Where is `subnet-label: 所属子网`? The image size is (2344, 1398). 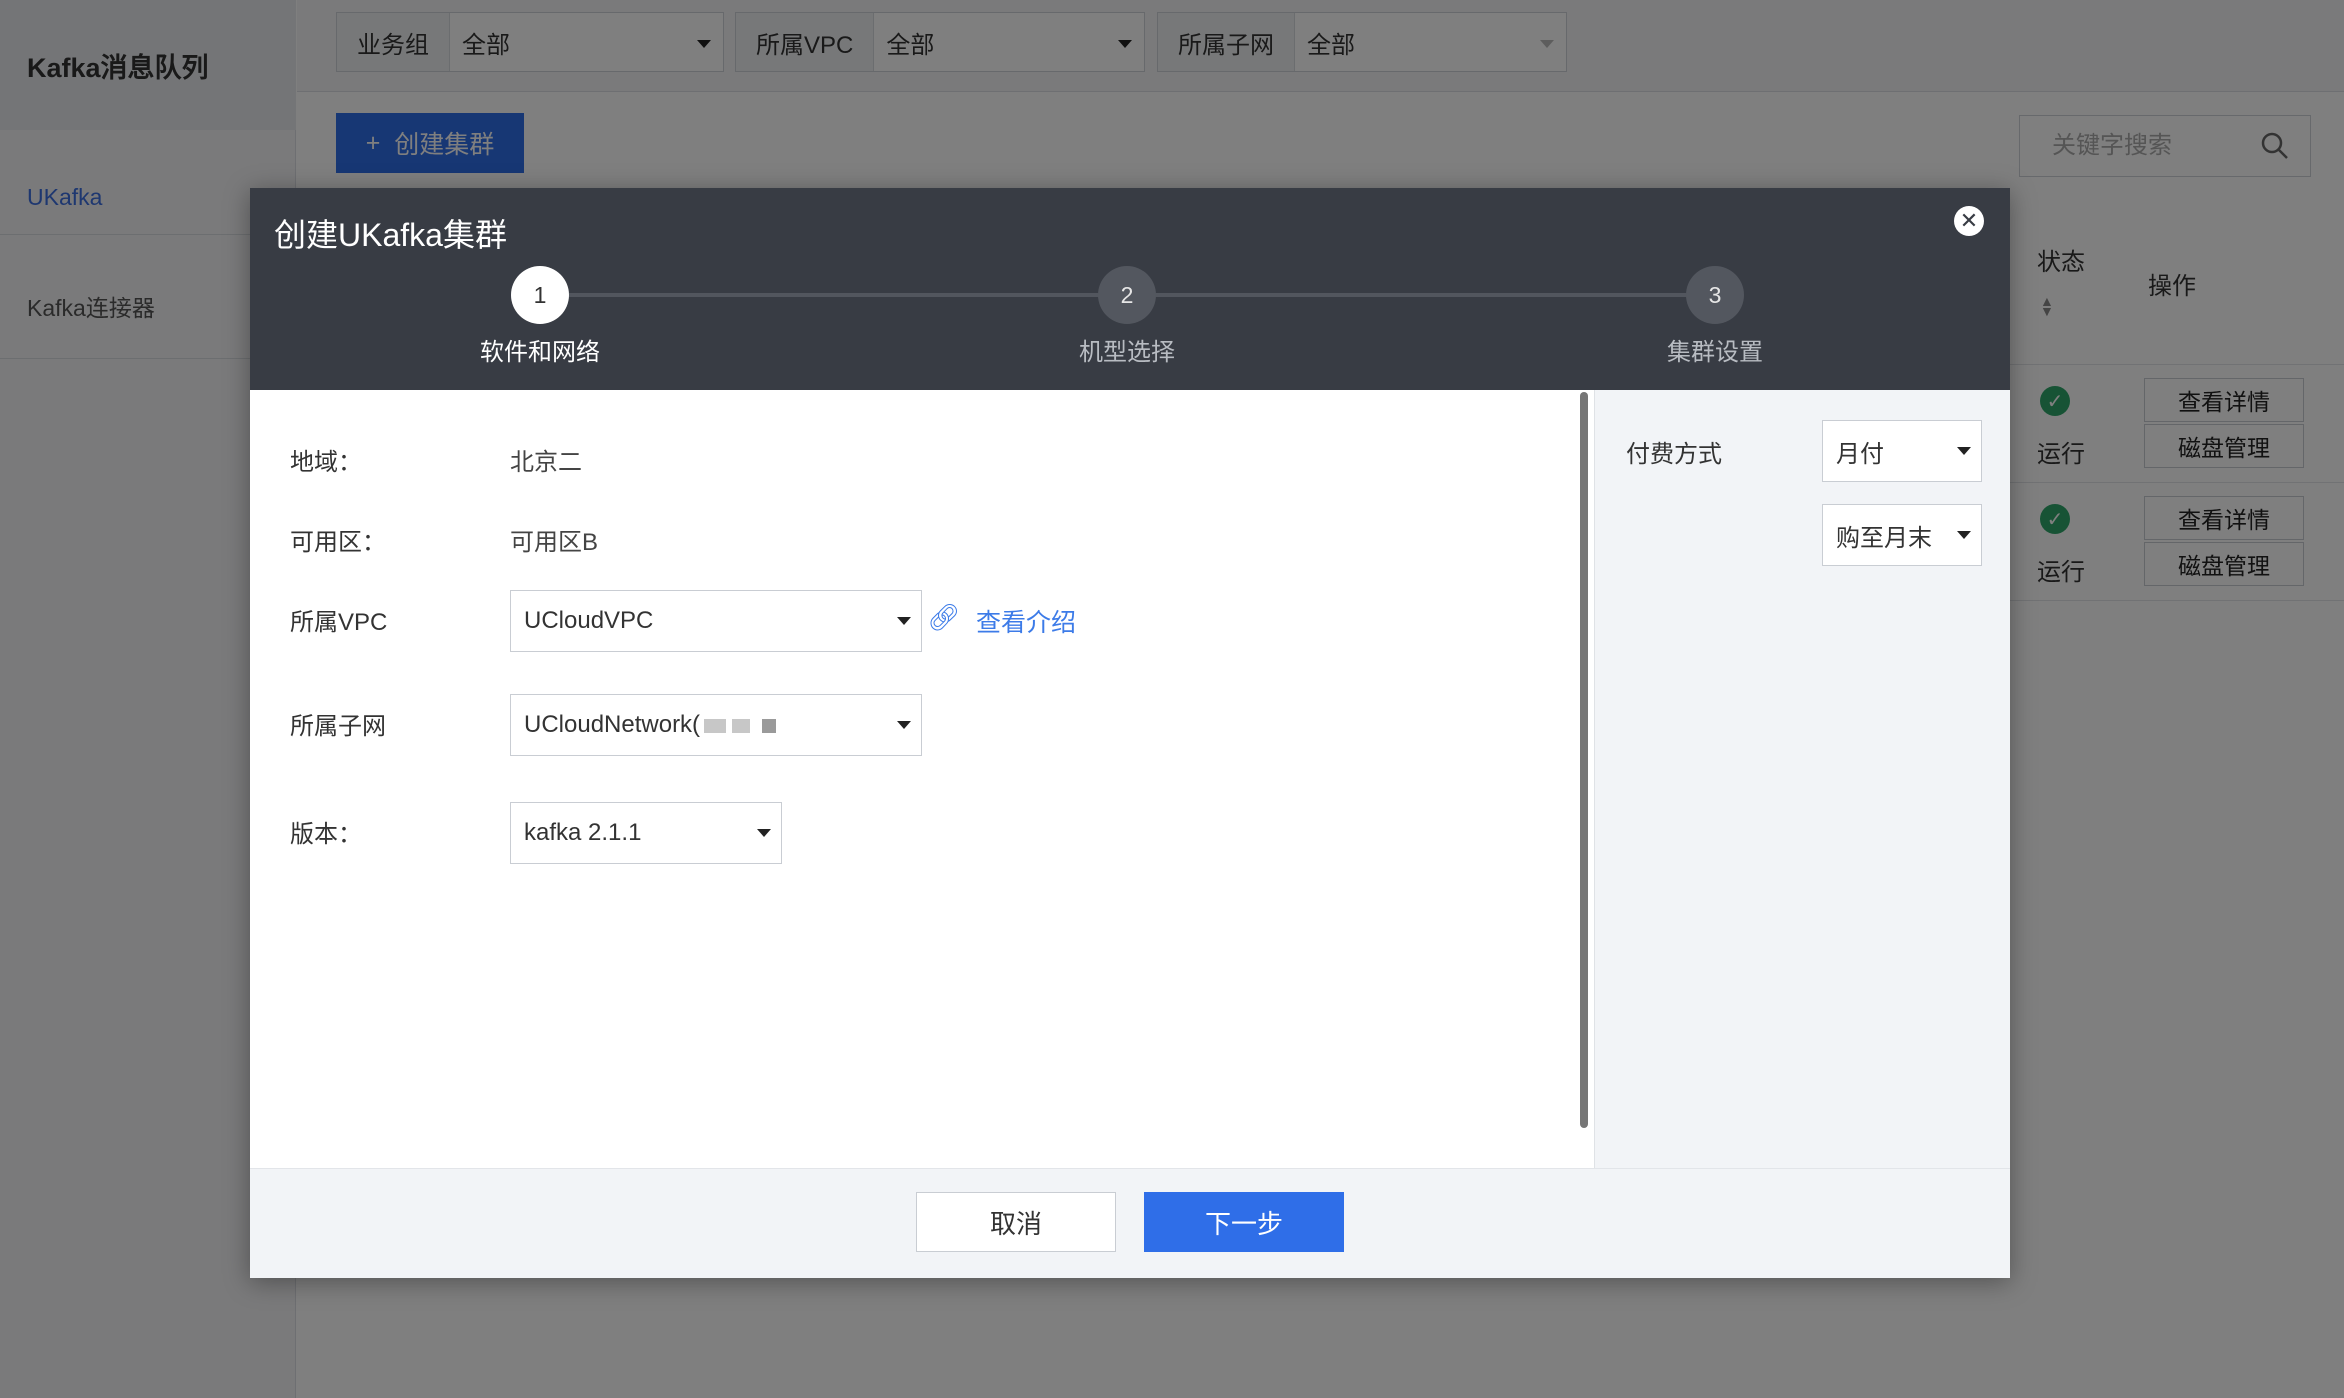
subnet-label: 所属子网 is located at coordinates (338, 726).